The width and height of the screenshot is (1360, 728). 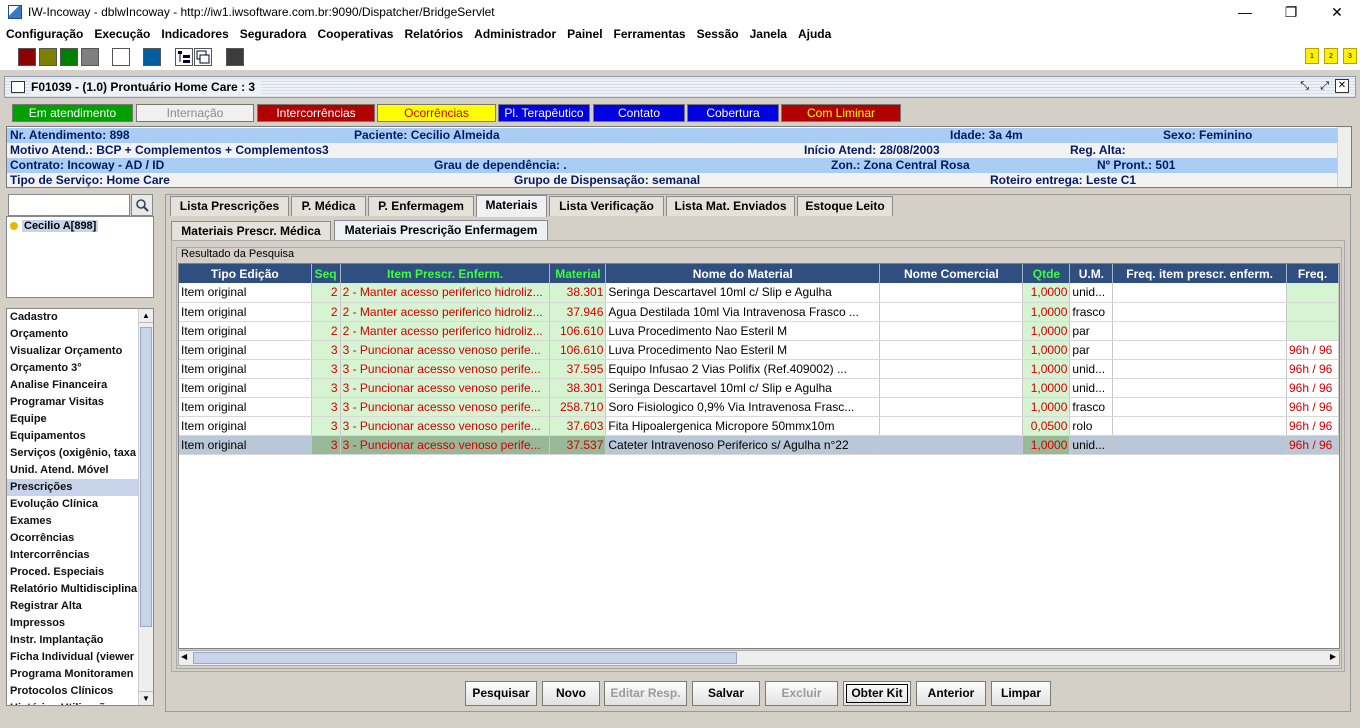 What do you see at coordinates (845, 206) in the screenshot?
I see `tab-estoque-leito: Estoque Leito` at bounding box center [845, 206].